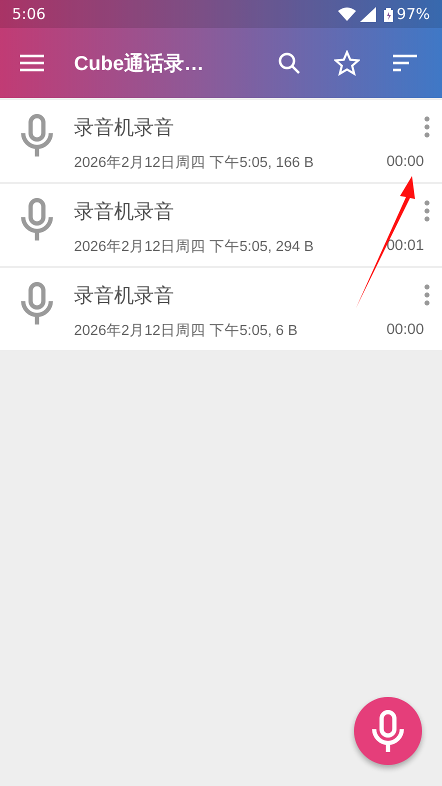 The image size is (442, 786). Describe the element at coordinates (347, 14) in the screenshot. I see `wifi-icon` at that location.